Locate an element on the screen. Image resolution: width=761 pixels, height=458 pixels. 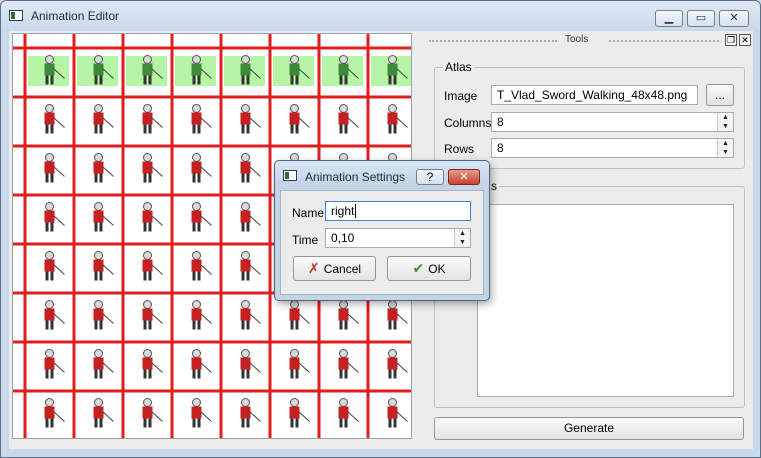
name-field: right is located at coordinates (398, 211).